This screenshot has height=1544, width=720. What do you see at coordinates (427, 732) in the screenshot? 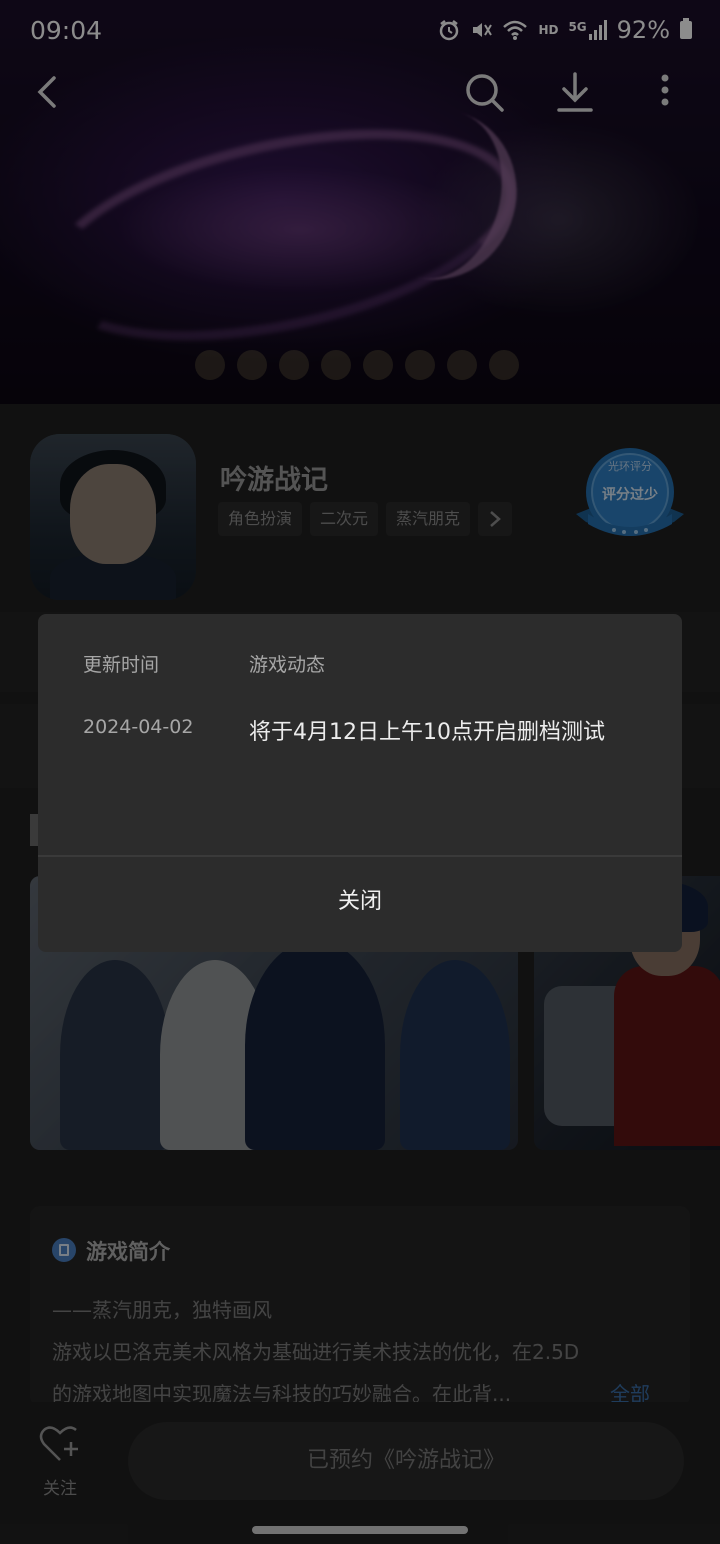
I see `news-text: 将于4月12日上午10点开启删档测试` at bounding box center [427, 732].